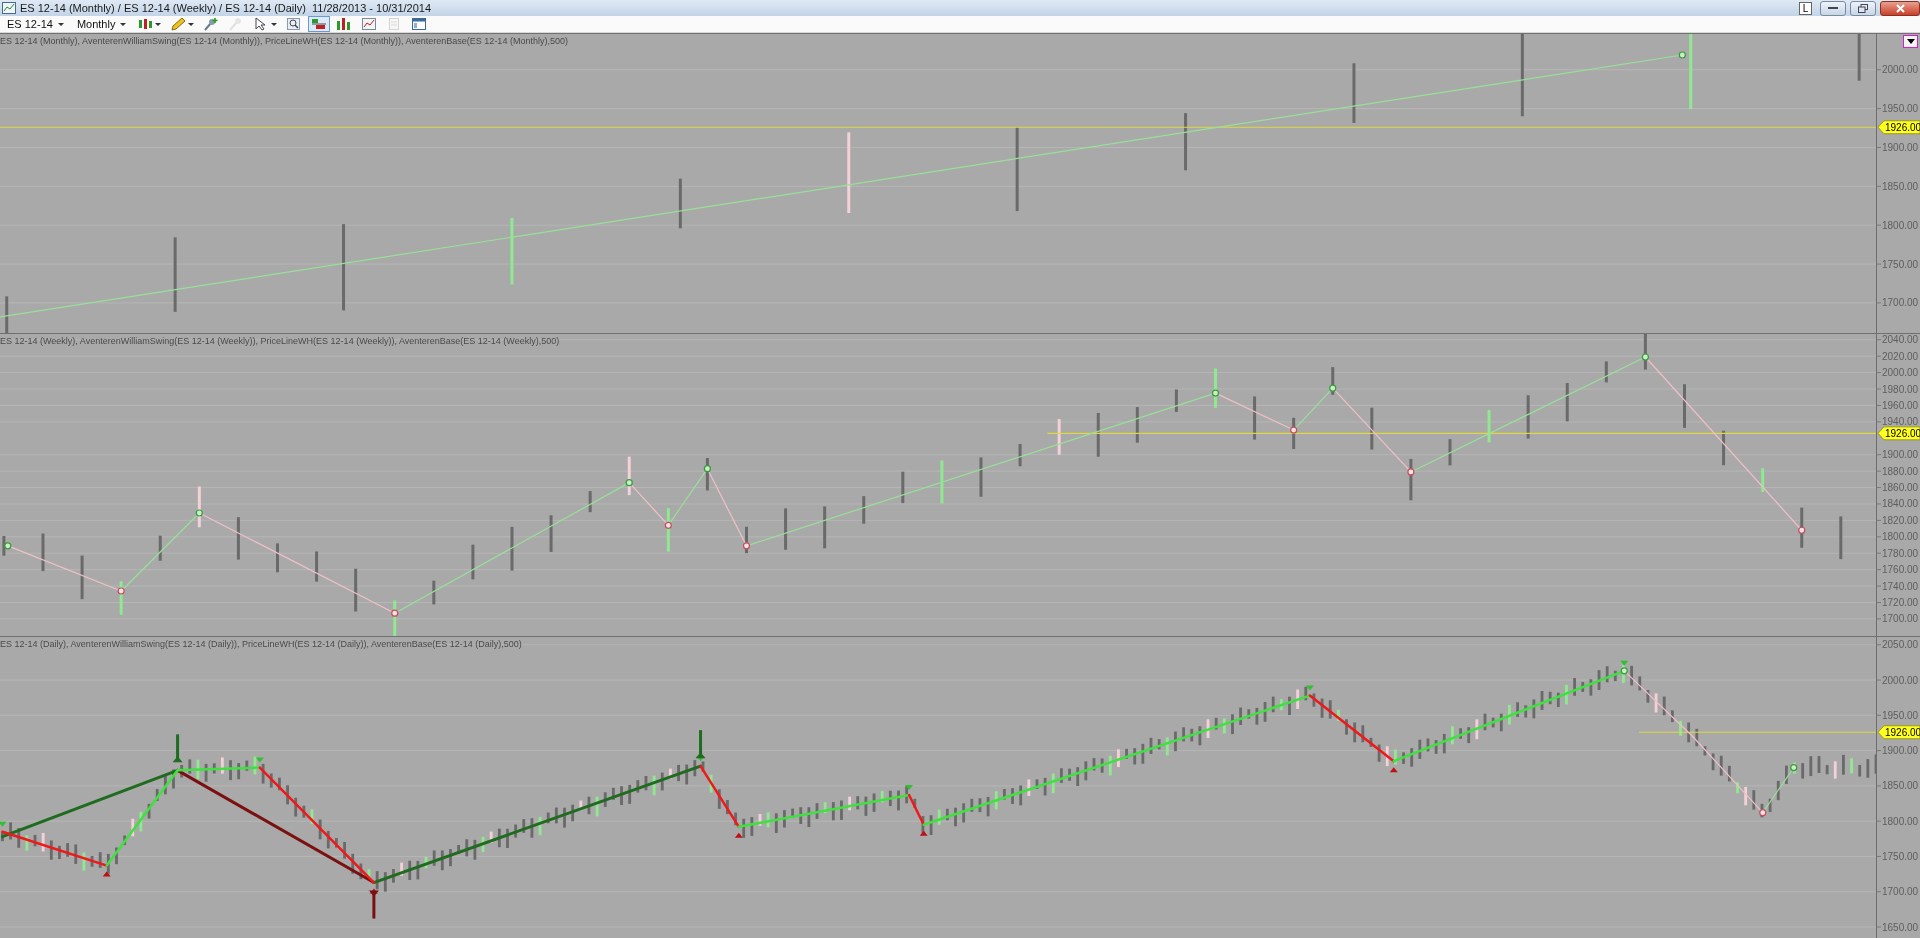  What do you see at coordinates (101, 24) in the screenshot?
I see `interval-dropdown: Monthly` at bounding box center [101, 24].